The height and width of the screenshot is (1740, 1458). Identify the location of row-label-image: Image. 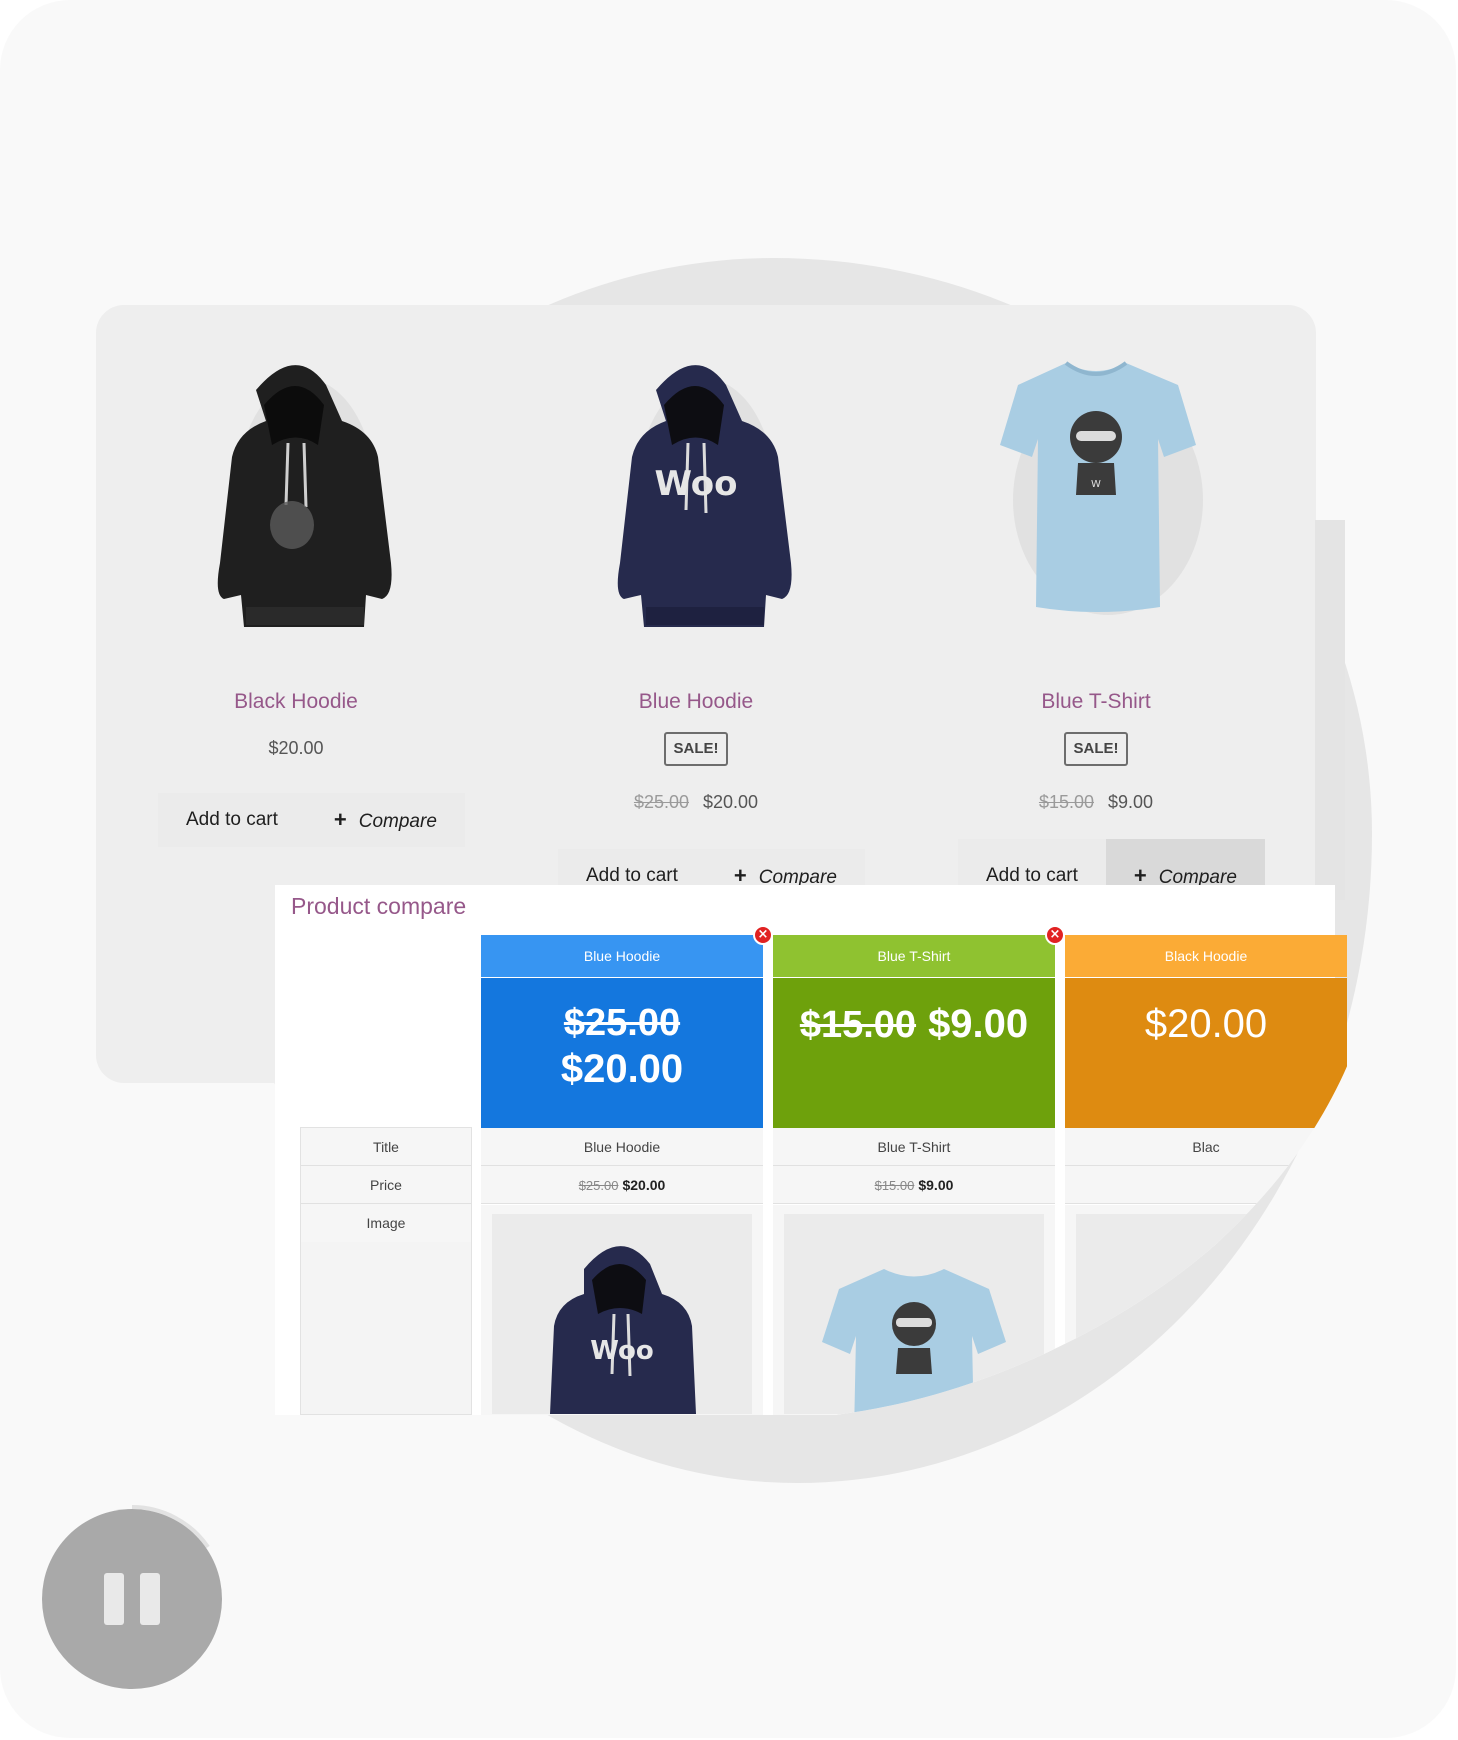
(386, 1223).